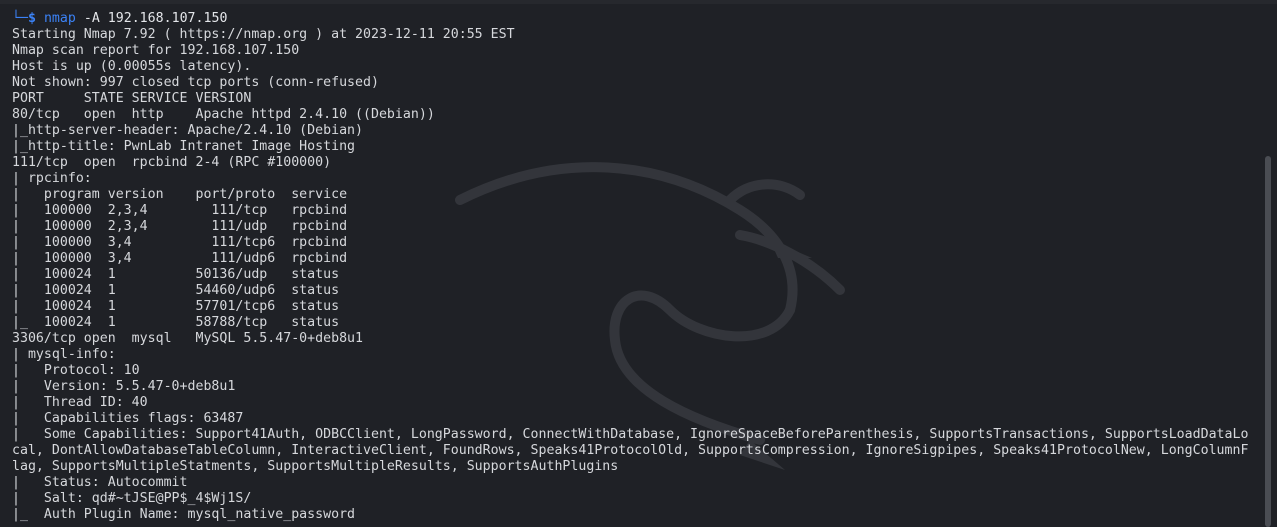  What do you see at coordinates (64, 354) in the screenshot?
I see `output-line: | mysql-info:` at bounding box center [64, 354].